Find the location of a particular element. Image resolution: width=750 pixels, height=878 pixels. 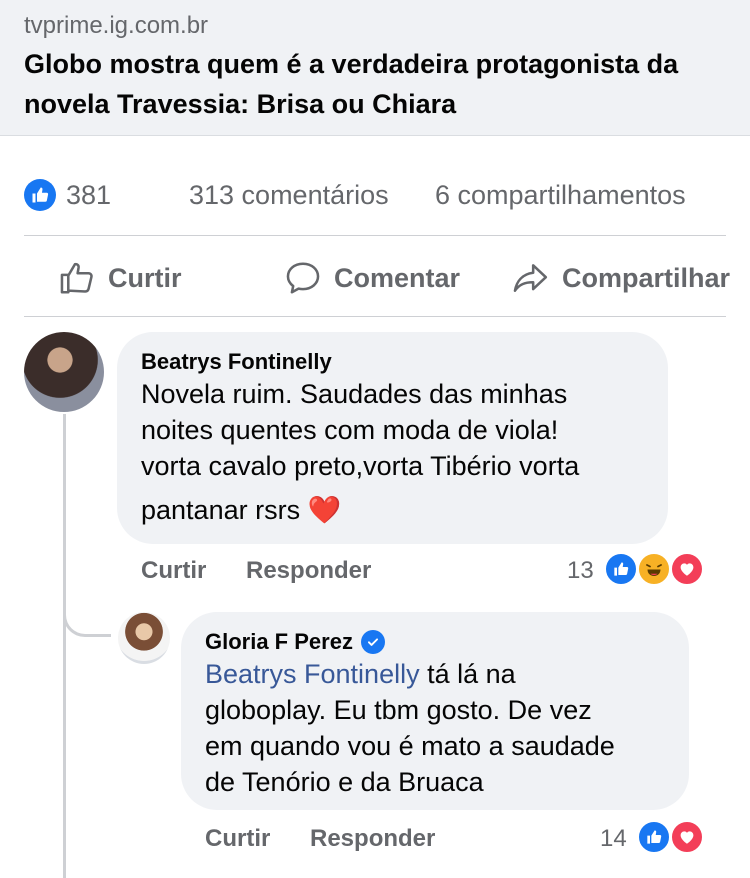

comment-reply-link: Responder is located at coordinates (308, 571).